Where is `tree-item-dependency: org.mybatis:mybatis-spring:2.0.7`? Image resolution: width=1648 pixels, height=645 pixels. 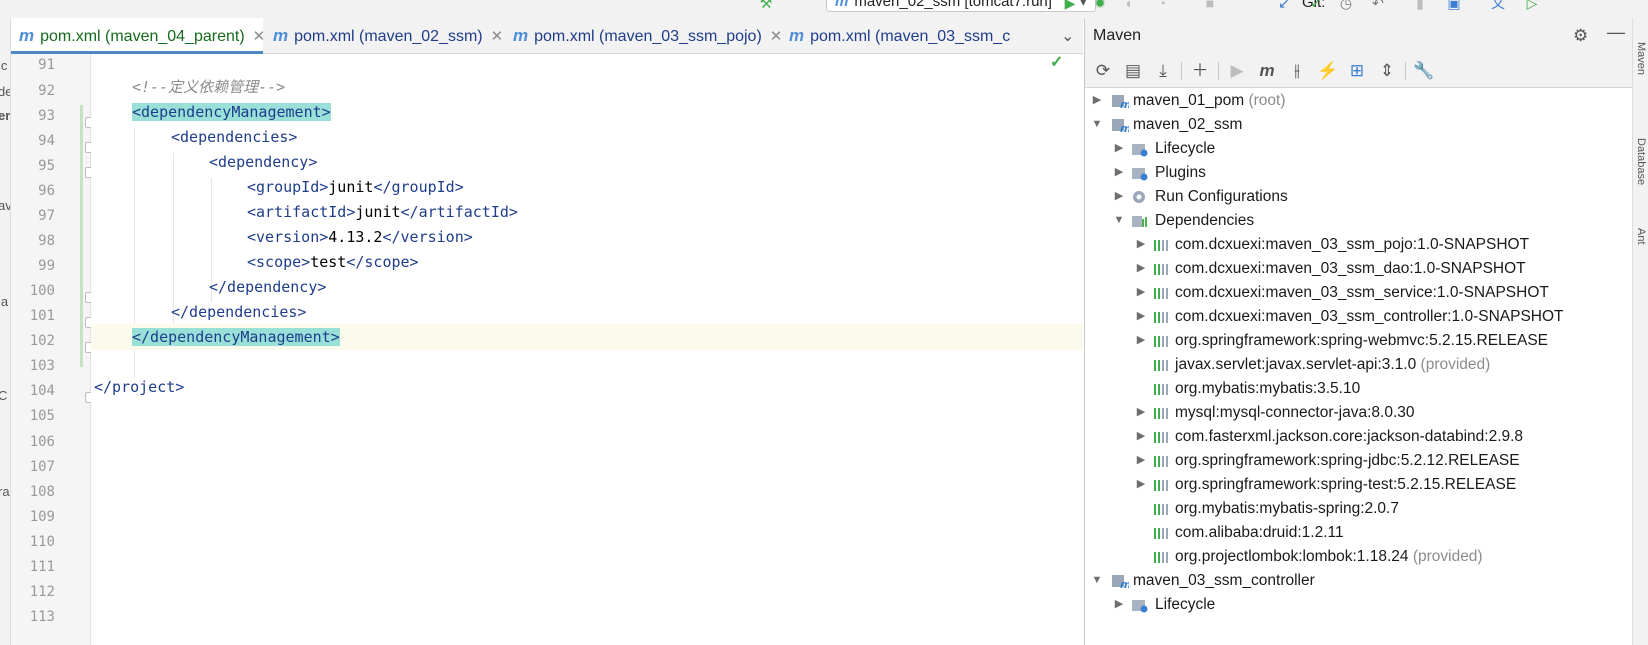 tree-item-dependency: org.mybatis:mybatis-spring:2.0.7 is located at coordinates (1359, 508).